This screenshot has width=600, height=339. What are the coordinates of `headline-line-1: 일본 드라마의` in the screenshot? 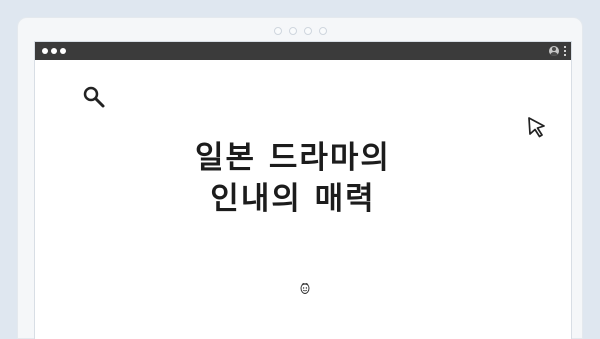 It's located at (293, 158).